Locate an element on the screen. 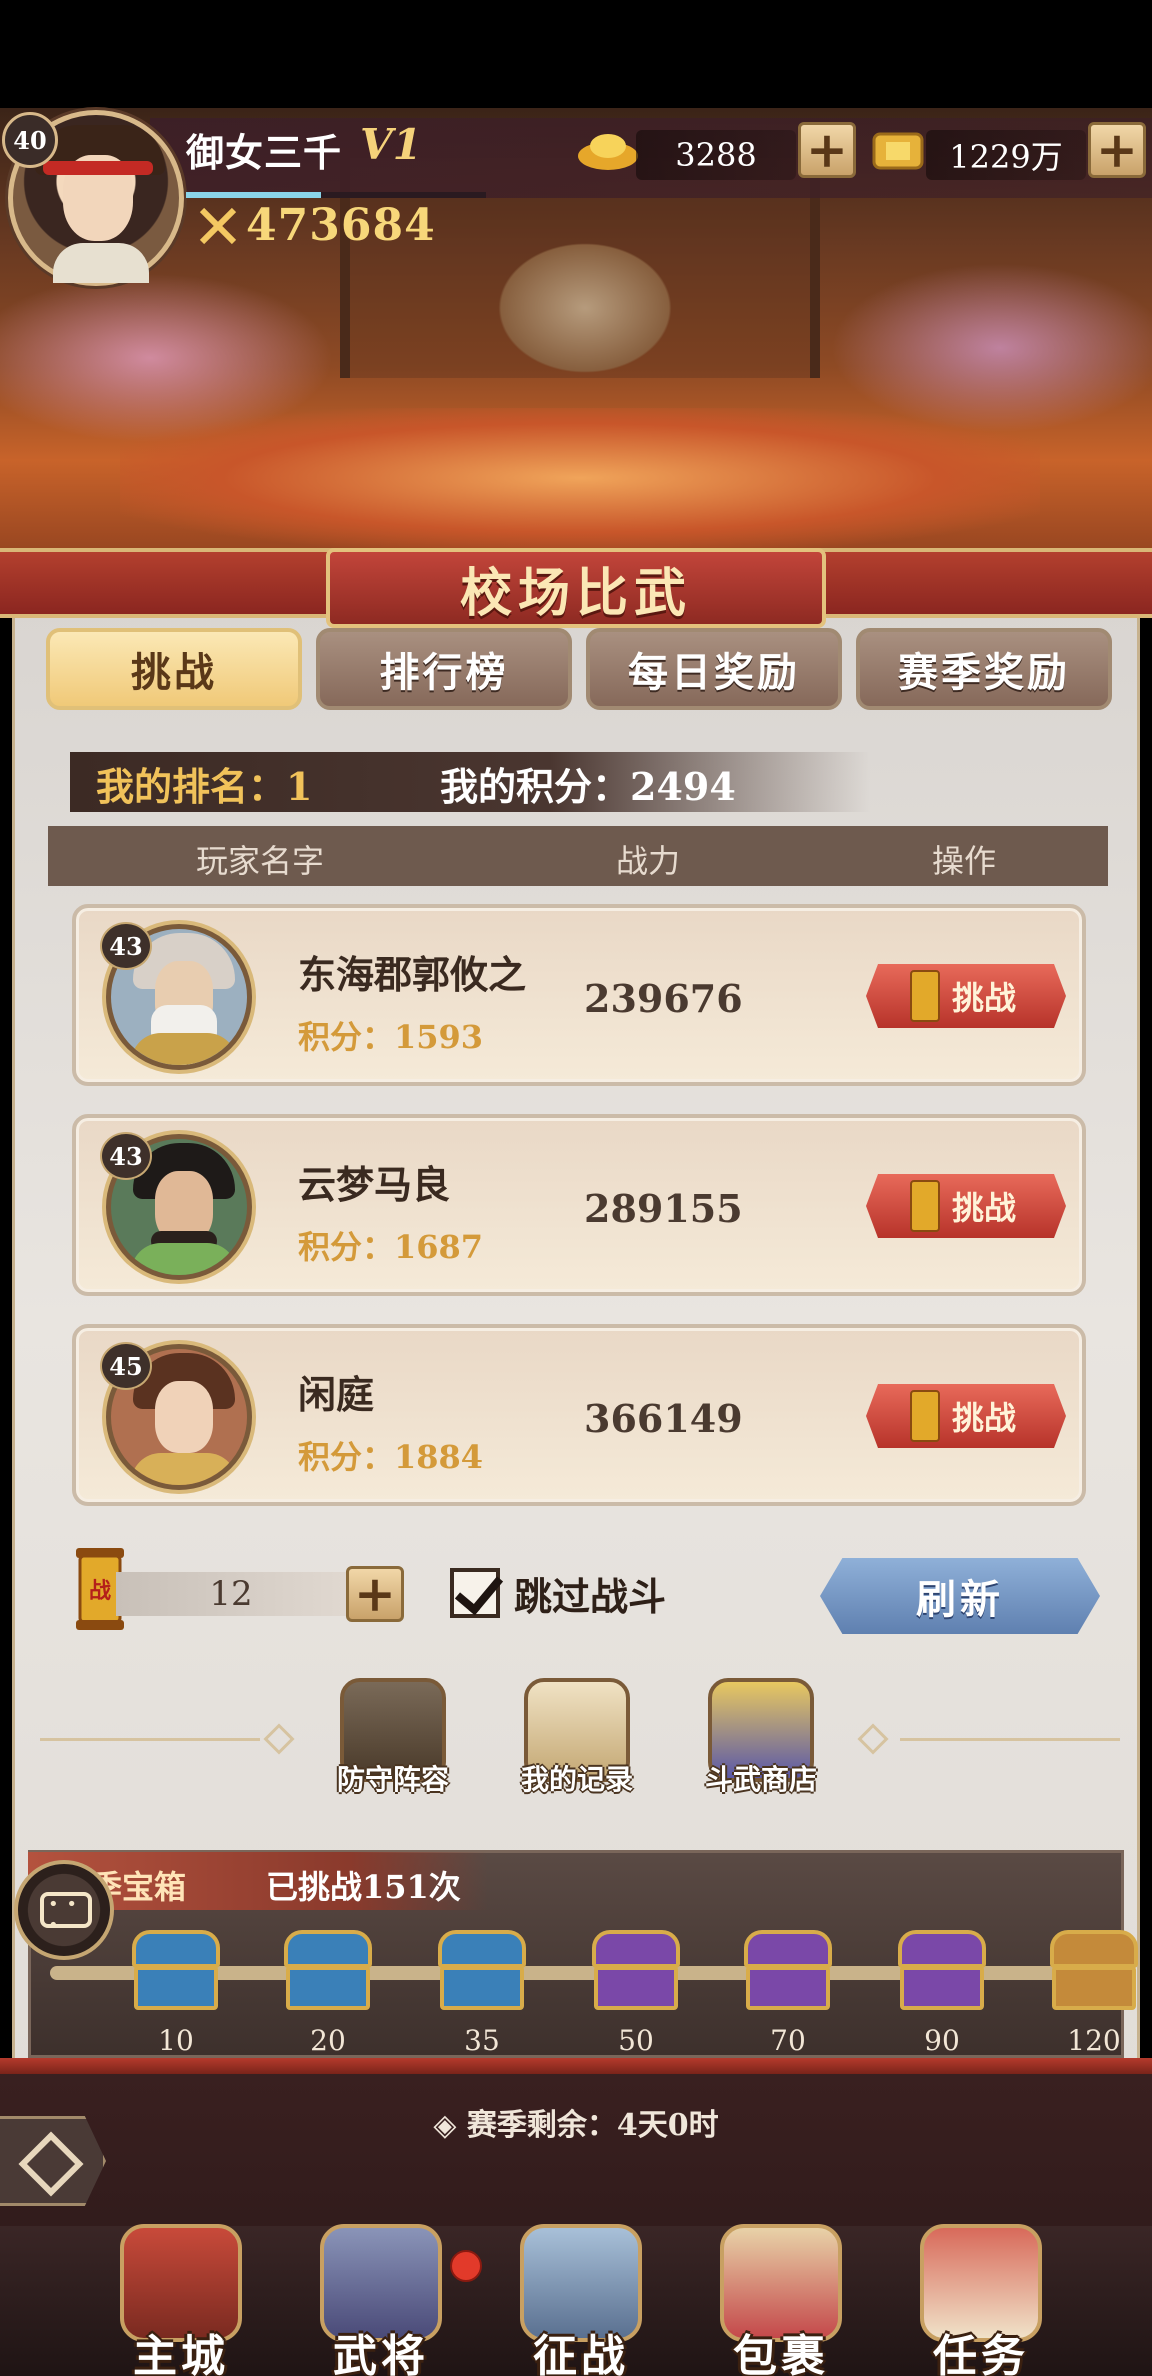 This screenshot has height=2376, width=1152. panel-title-plaque: 校场比武 is located at coordinates (576, 588).